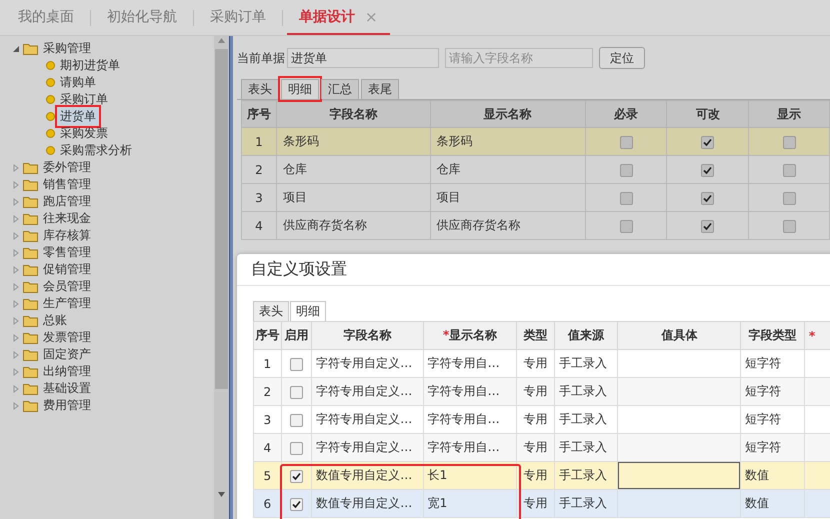 This screenshot has height=519, width=830. I want to click on tree-item: 跑店管理, so click(67, 201).